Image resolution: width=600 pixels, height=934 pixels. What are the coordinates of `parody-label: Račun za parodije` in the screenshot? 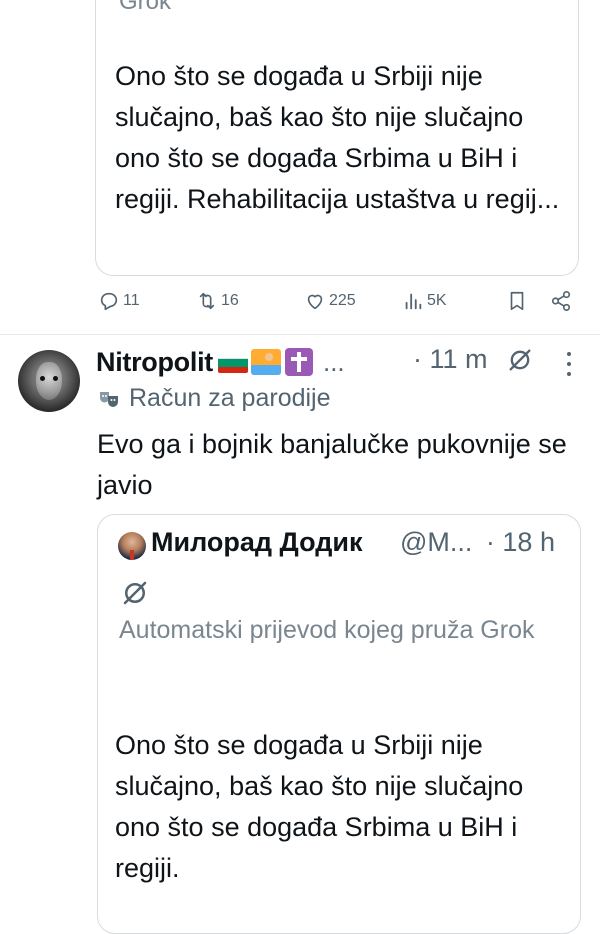 It's located at (215, 398).